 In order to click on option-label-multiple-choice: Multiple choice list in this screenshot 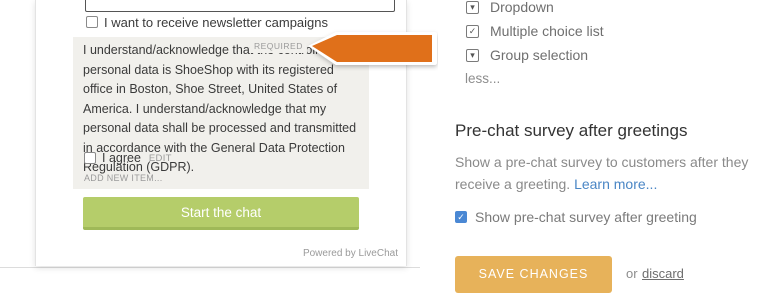, I will do `click(547, 31)`.